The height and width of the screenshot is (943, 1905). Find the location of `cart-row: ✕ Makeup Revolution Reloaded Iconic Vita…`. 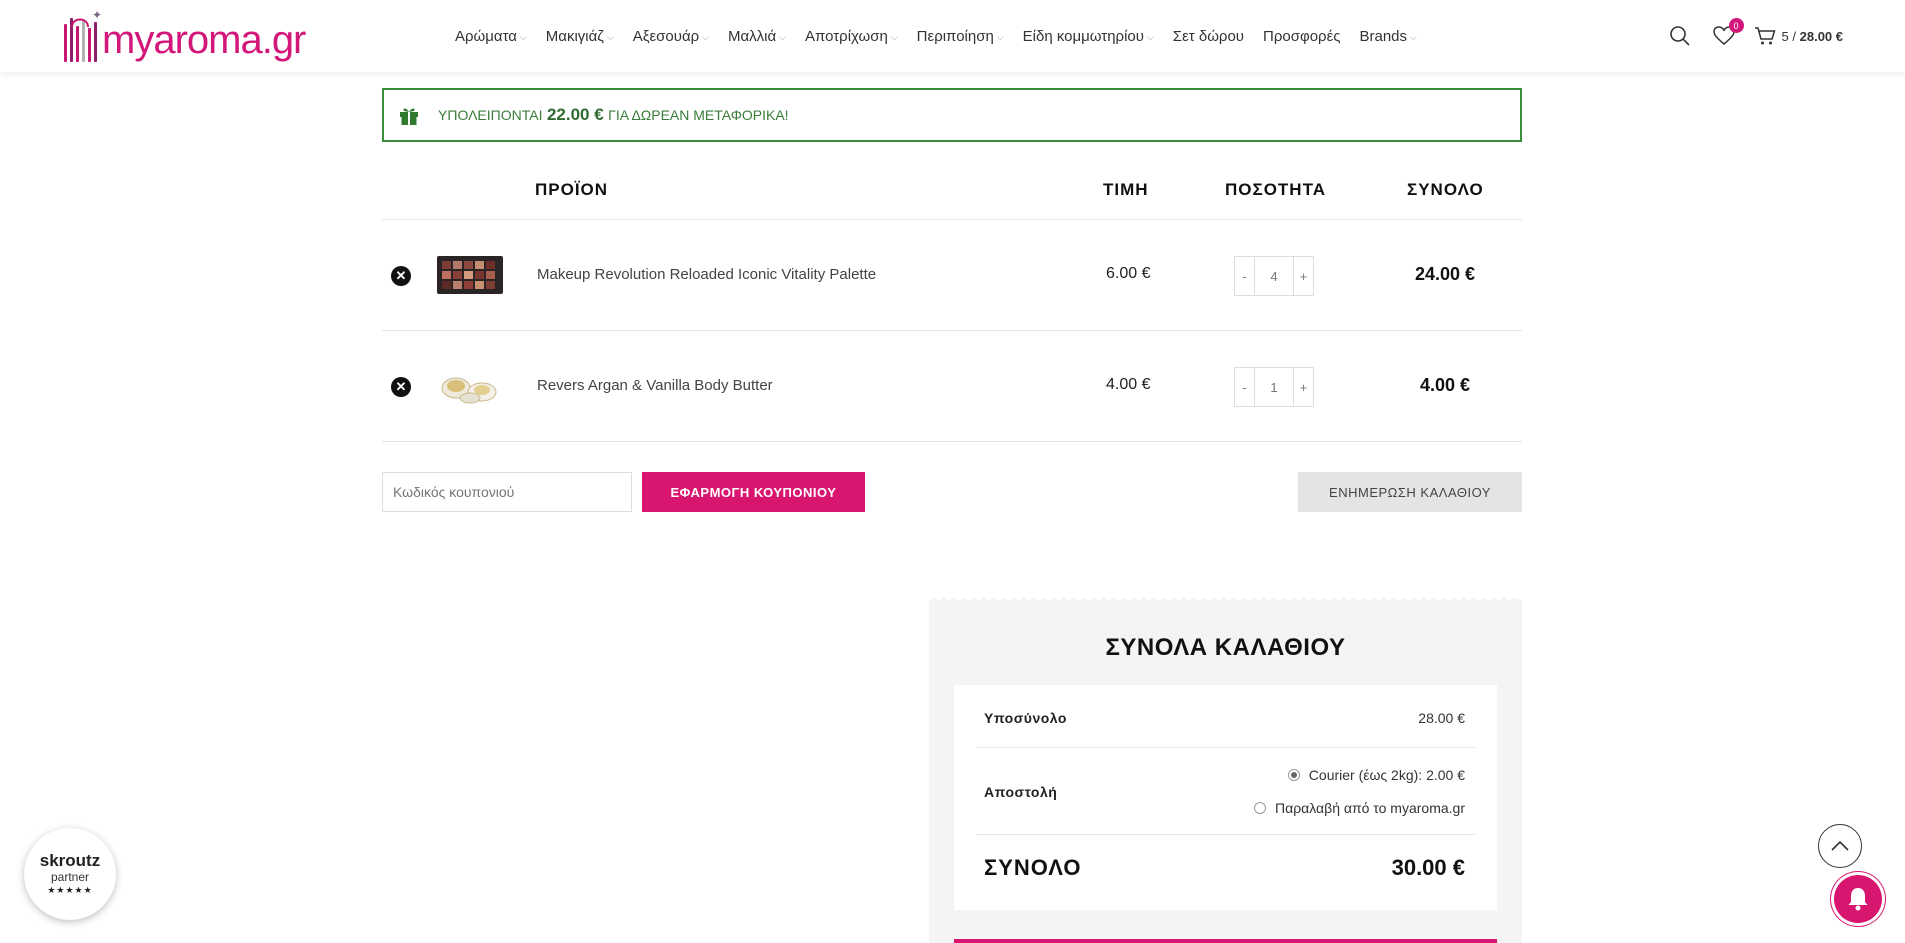

cart-row: ✕ Makeup Revolution Reloaded Iconic Vita… is located at coordinates (952, 275).